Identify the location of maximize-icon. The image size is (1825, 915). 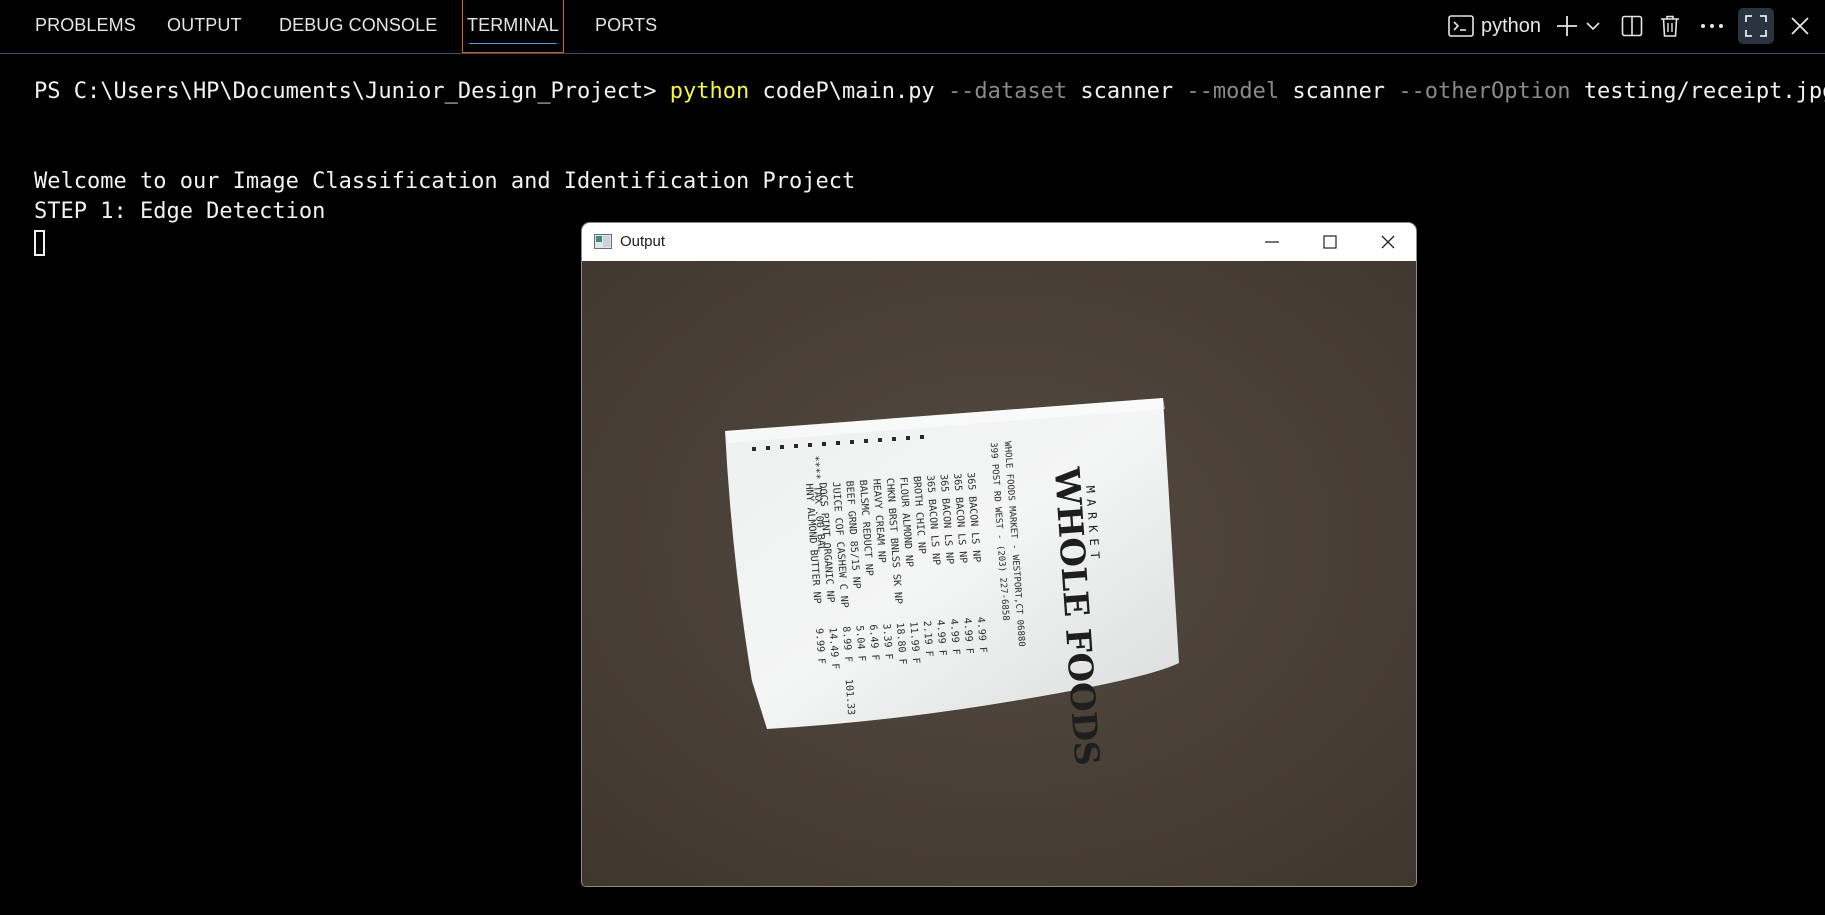
(1756, 26).